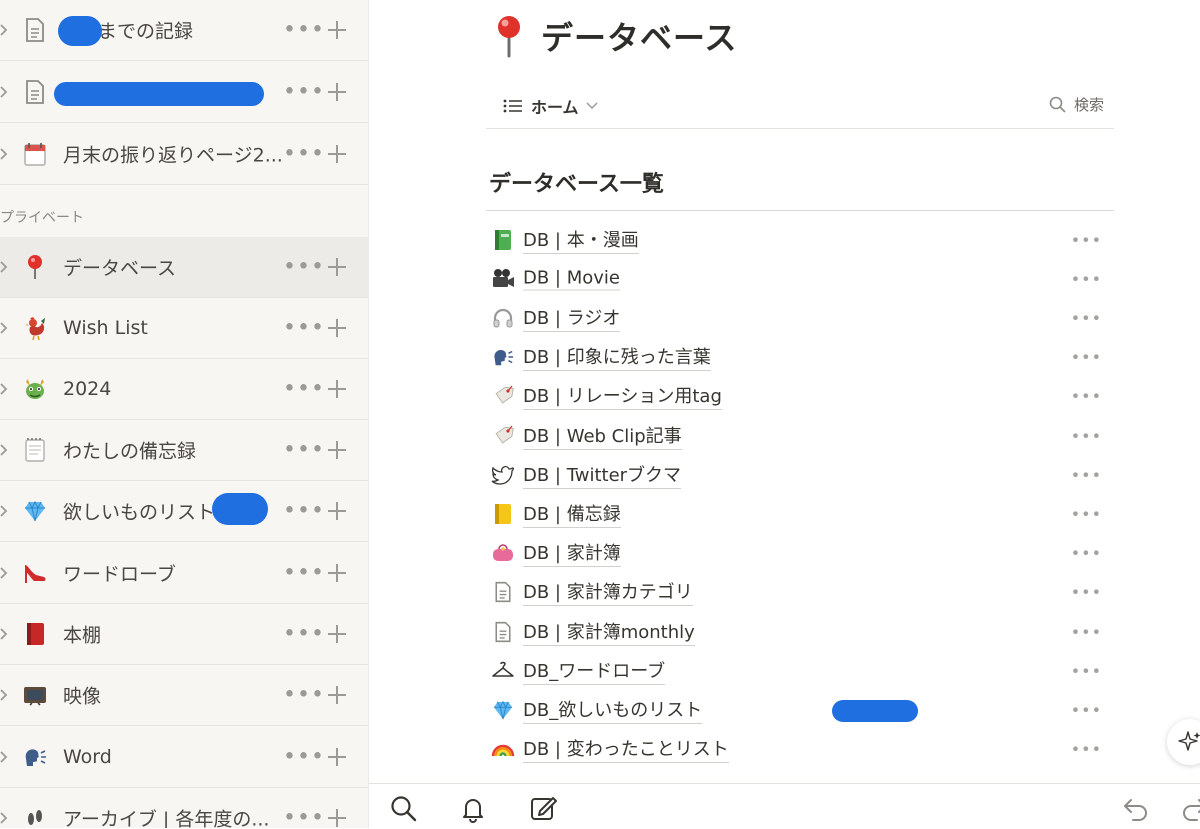  What do you see at coordinates (572, 514) in the screenshot?
I see `list-item-label: DB | 備忘録` at bounding box center [572, 514].